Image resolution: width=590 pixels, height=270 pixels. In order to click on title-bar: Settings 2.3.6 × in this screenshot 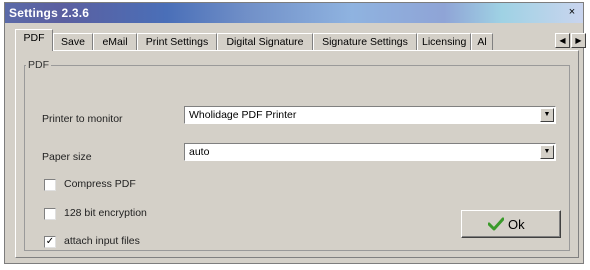, I will do `click(294, 13)`.